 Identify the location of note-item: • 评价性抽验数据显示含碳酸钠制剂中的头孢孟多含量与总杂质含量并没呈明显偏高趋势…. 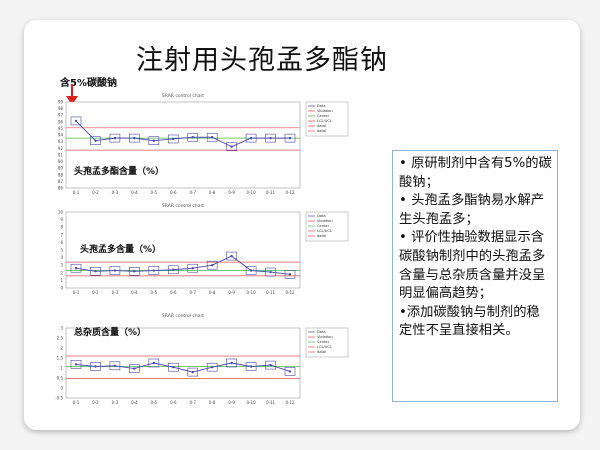
(472, 266).